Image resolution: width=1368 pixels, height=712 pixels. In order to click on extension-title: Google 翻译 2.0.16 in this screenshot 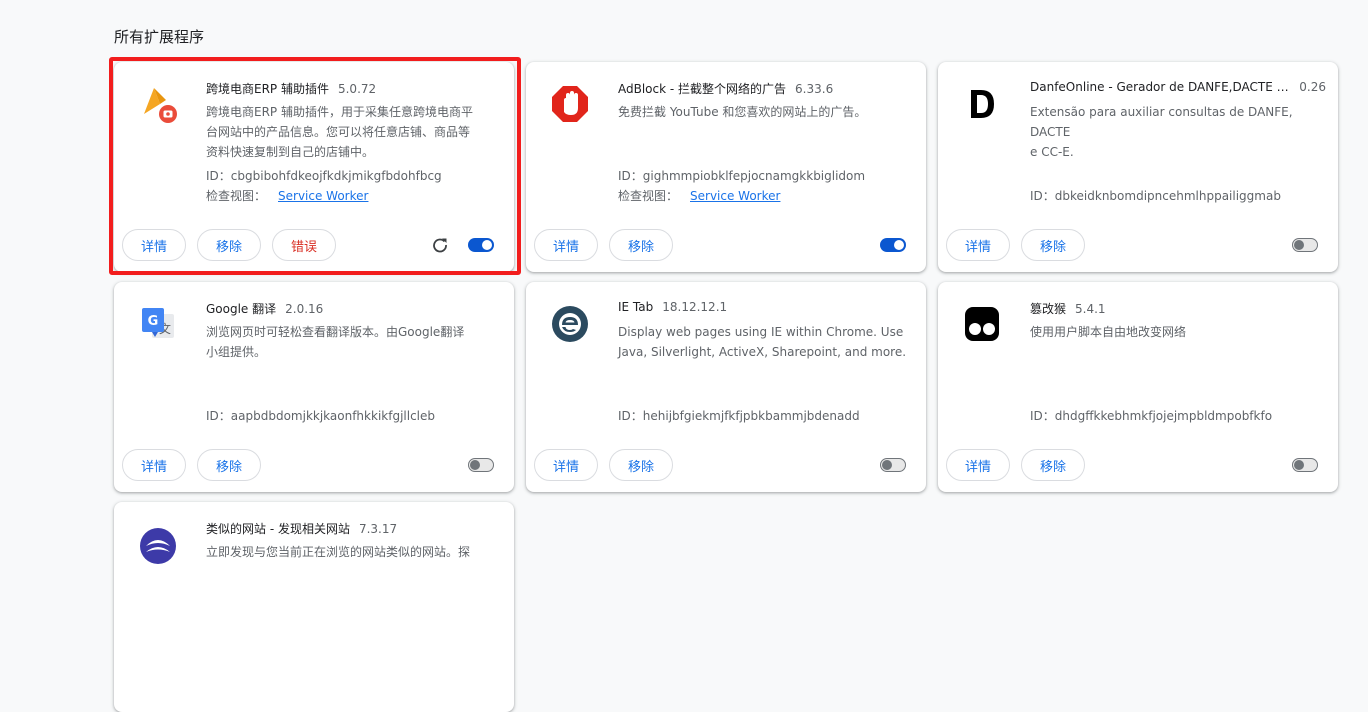, I will do `click(354, 308)`.